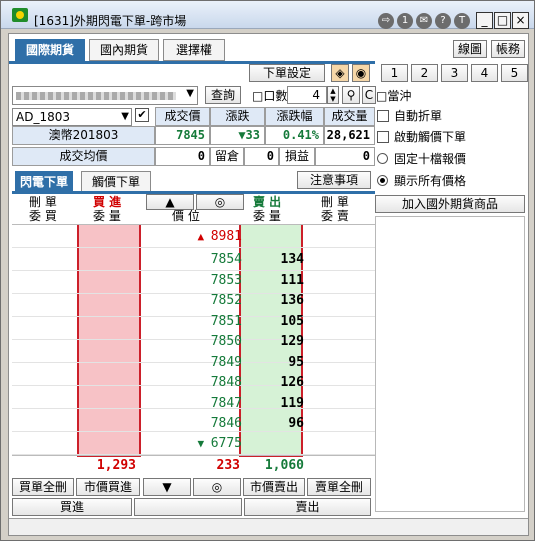 The height and width of the screenshot is (541, 535). I want to click on center-button: ◎, so click(220, 202).